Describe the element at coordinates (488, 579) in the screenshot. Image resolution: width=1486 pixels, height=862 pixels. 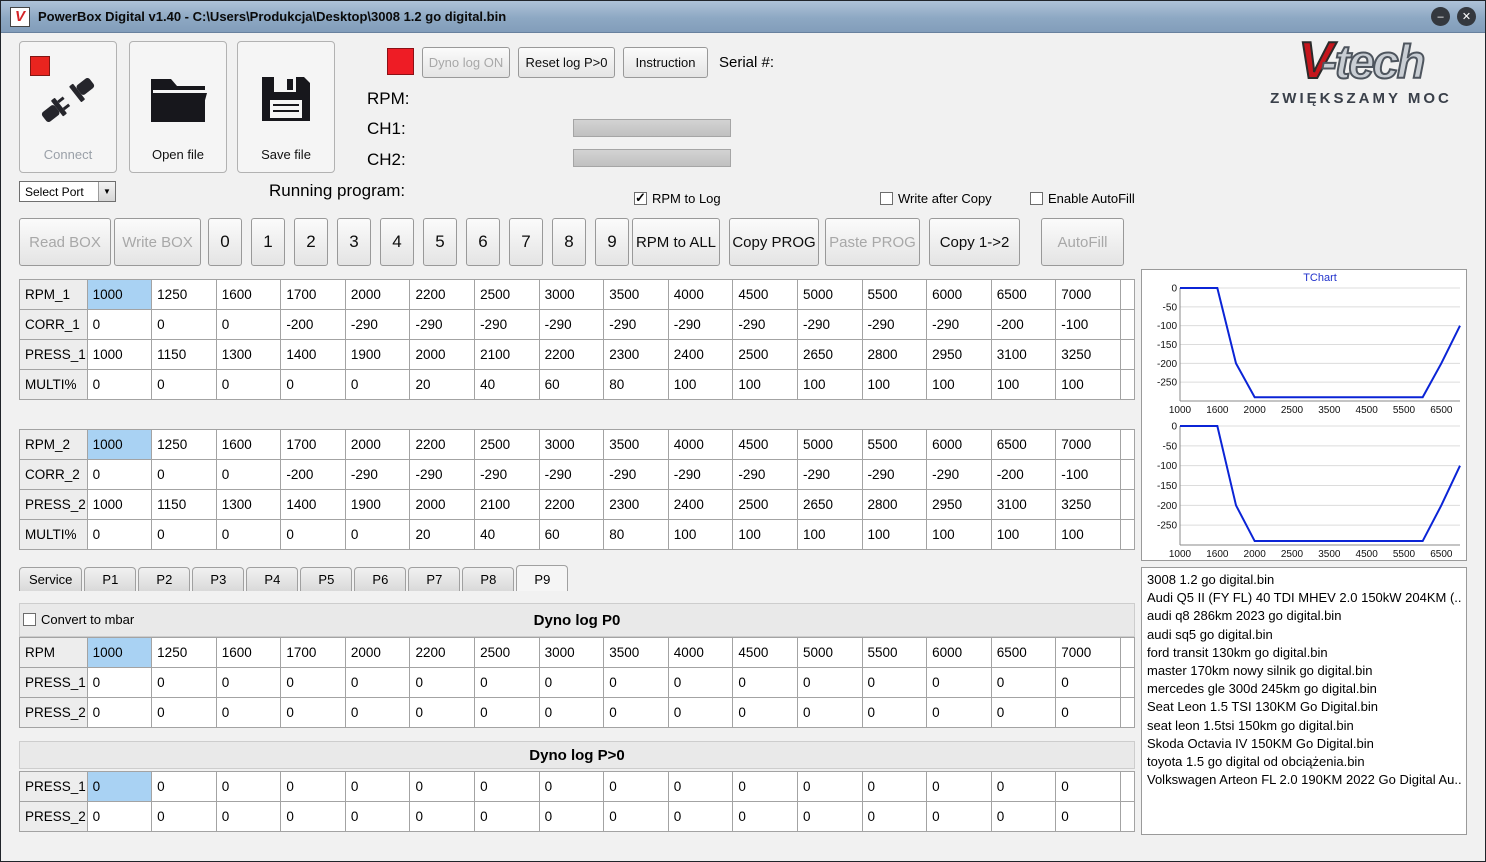
I see `tab-p8: P8` at that location.